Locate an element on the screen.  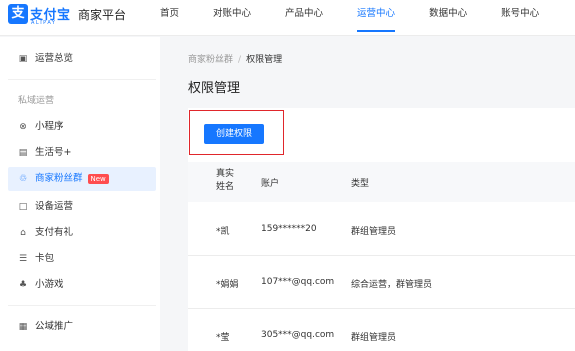
nav-reconciliation: 对账中心 is located at coordinates (232, 18).